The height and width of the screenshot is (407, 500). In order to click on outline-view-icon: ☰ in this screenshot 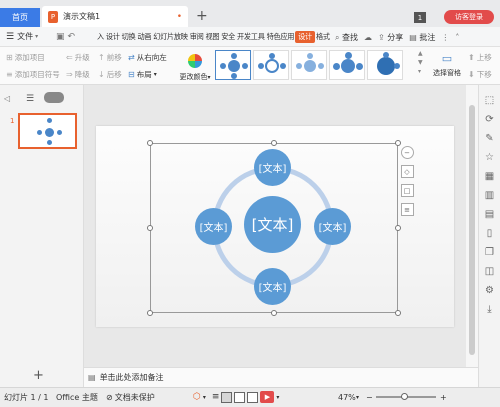, I will do `click(30, 99)`.